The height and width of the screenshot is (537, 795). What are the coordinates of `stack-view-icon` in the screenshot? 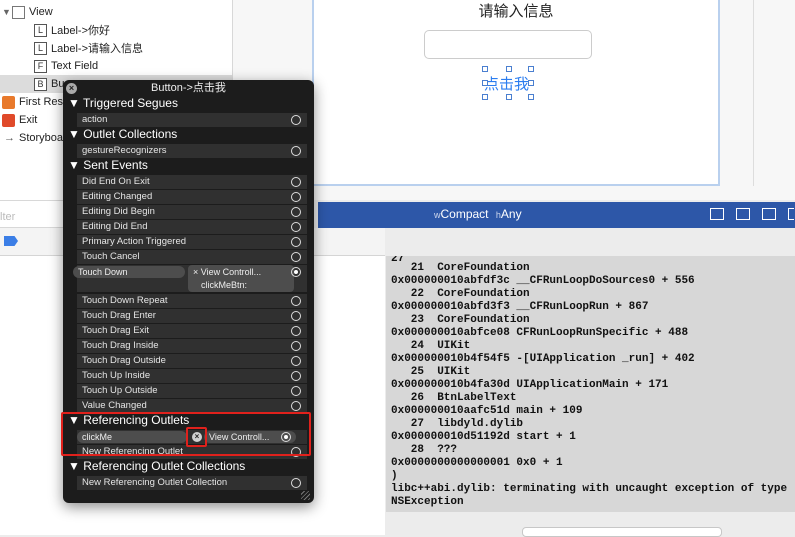 It's located at (717, 214).